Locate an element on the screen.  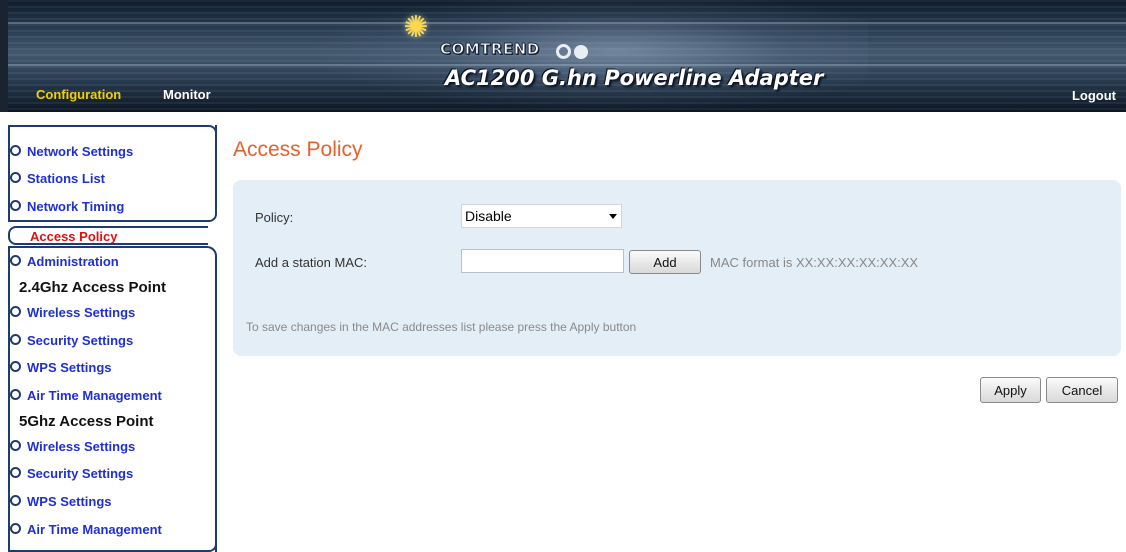
mac-format-hint: MAC format is XX:XX:XX:XX:XX:XX is located at coordinates (814, 262).